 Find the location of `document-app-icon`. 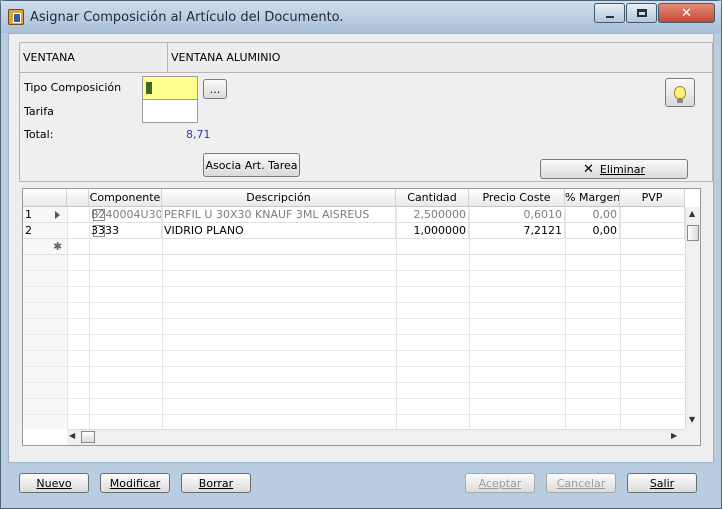

document-app-icon is located at coordinates (16, 17).